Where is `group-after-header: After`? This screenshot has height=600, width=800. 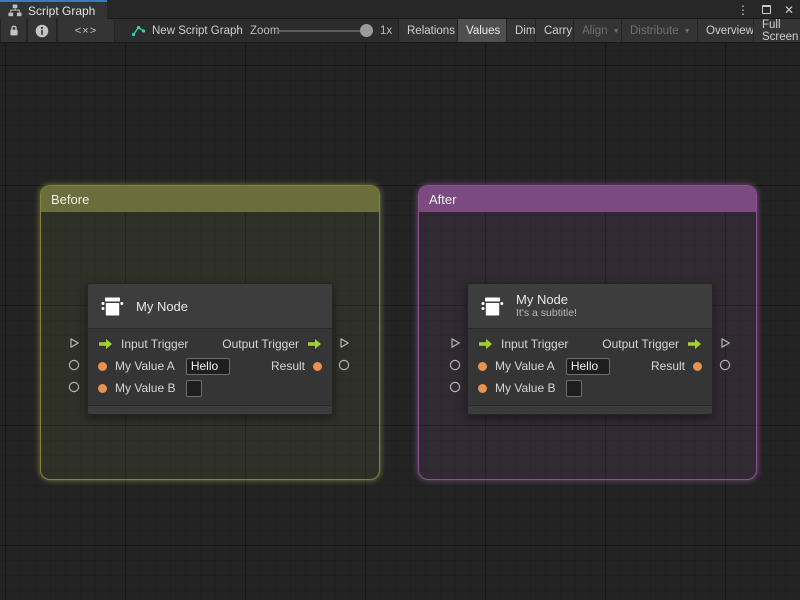
group-after-header: After is located at coordinates (587, 199).